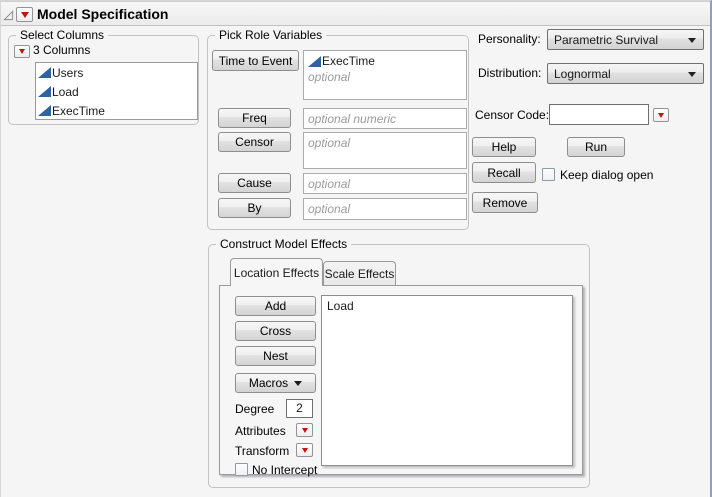 This screenshot has width=712, height=497. What do you see at coordinates (582, 73) in the screenshot?
I see `distribution-value: Lognormal` at bounding box center [582, 73].